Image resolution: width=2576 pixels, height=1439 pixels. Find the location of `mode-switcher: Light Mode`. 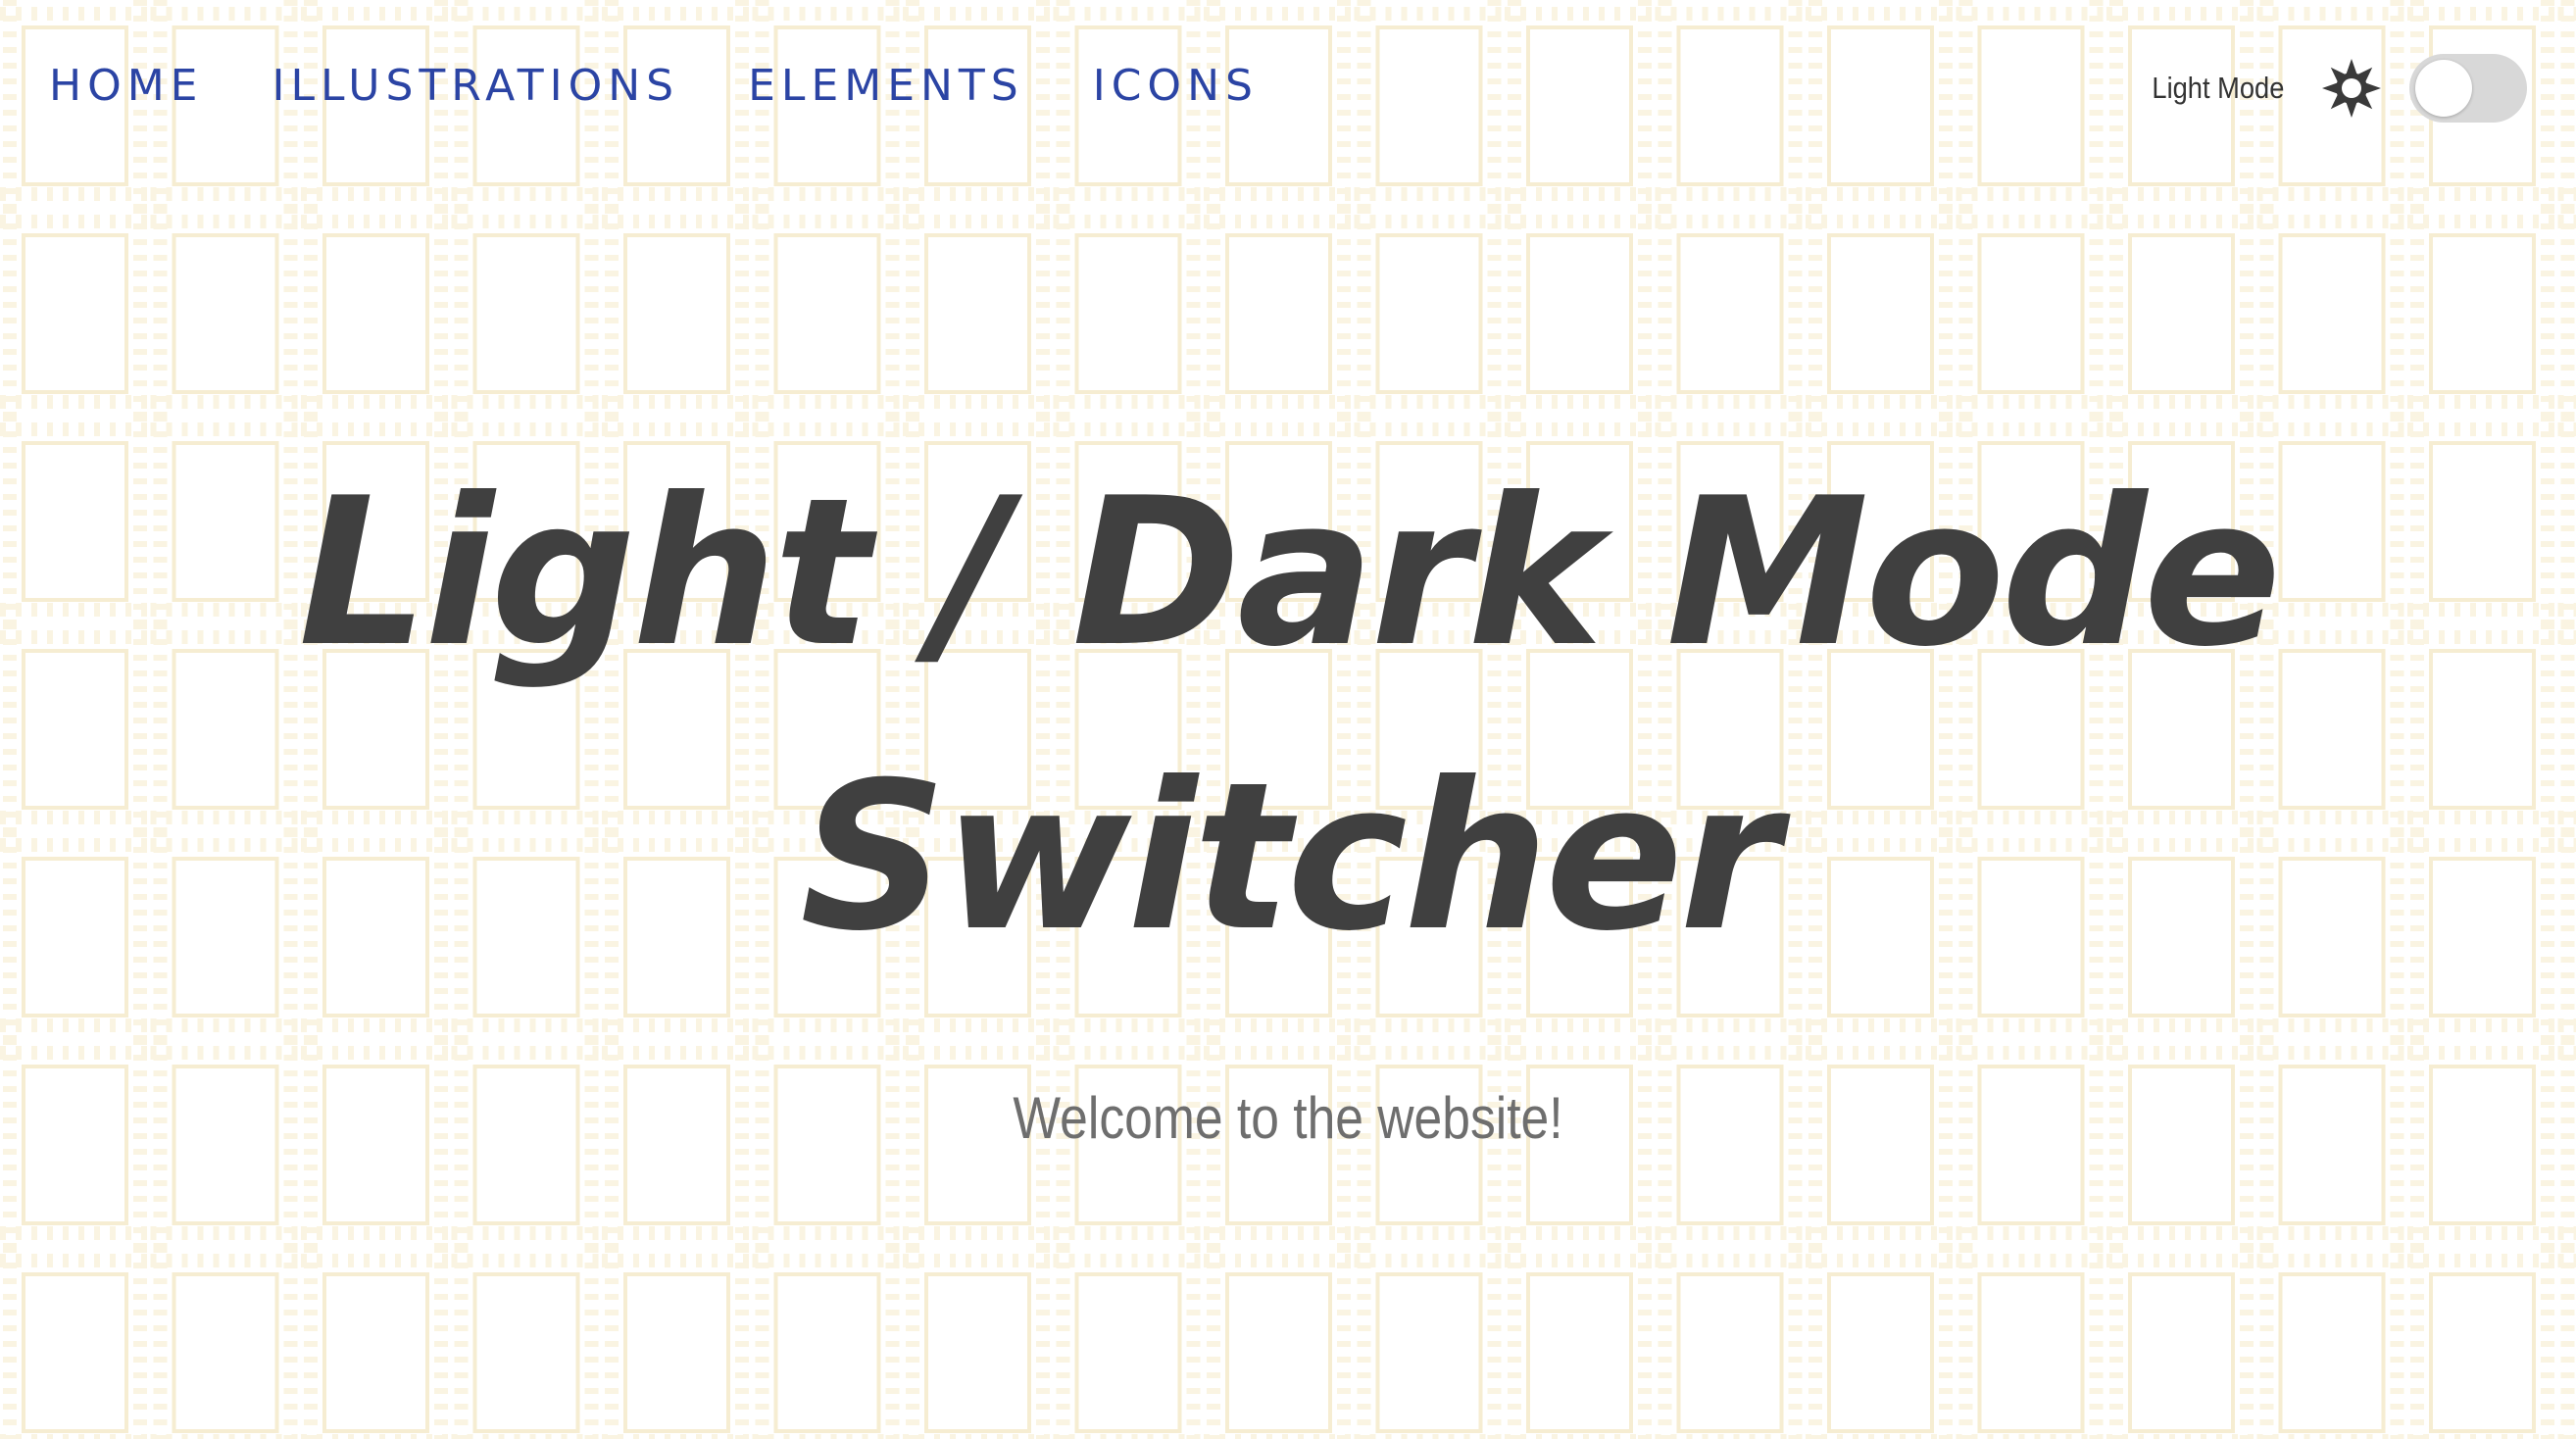

mode-switcher: Light Mode is located at coordinates (2330, 89).